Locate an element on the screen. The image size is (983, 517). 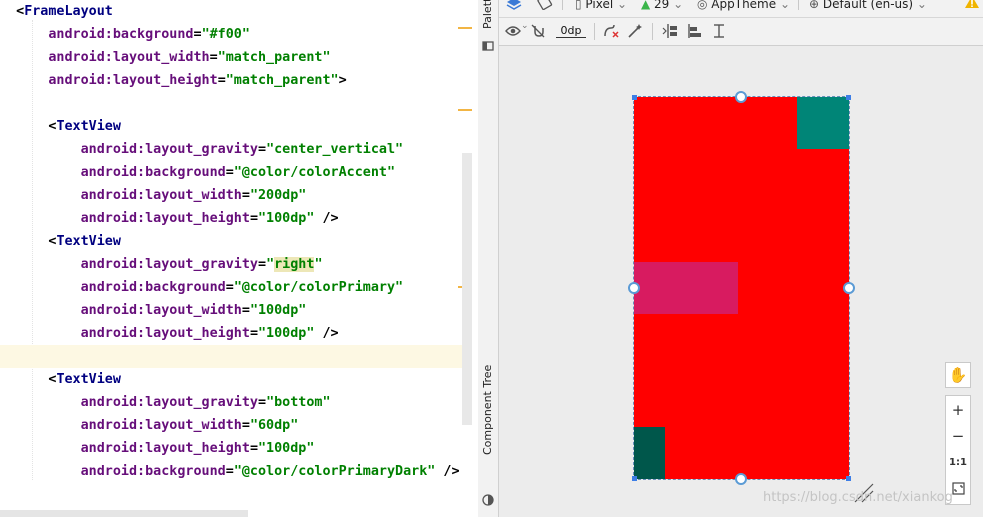
guidelines-icon is located at coordinates (719, 31).